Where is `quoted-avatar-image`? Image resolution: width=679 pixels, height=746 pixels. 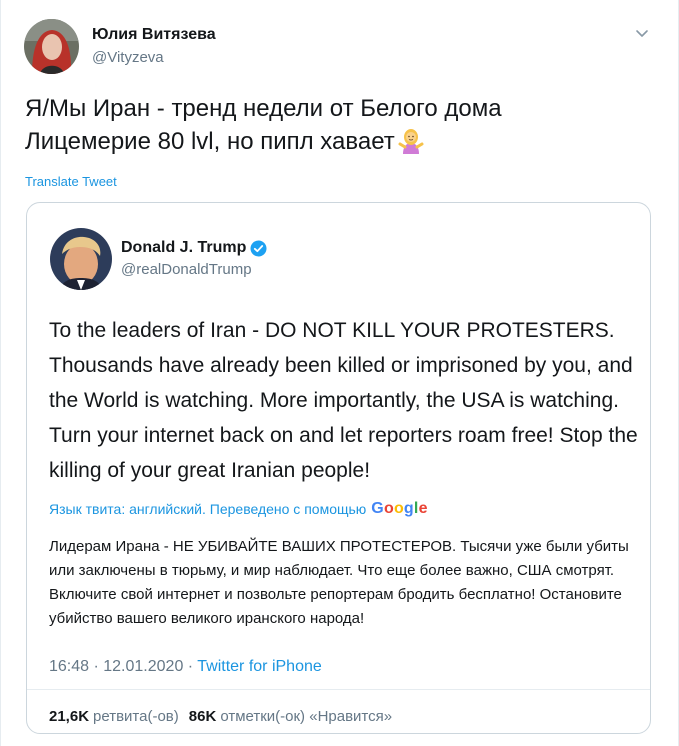
quoted-avatar-image is located at coordinates (81, 259).